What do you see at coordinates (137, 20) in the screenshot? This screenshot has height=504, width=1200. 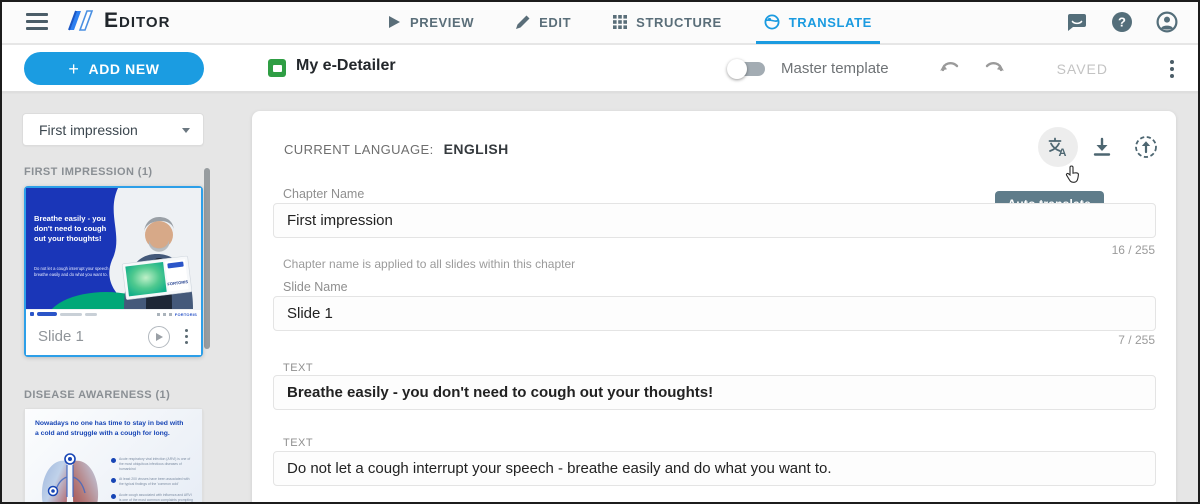 I see `app-title: Editor` at bounding box center [137, 20].